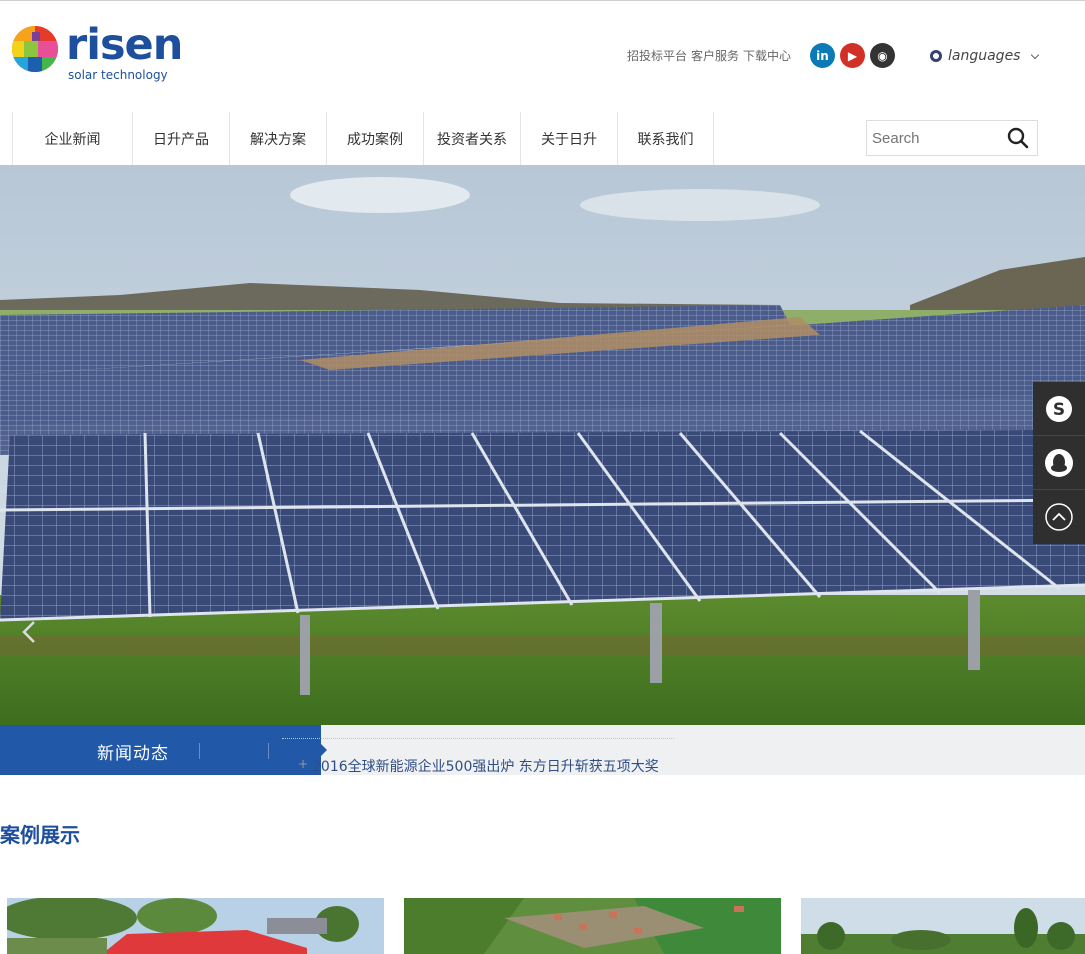 Image resolution: width=1085 pixels, height=954 pixels. I want to click on top-link-service: 客户服务, so click(715, 56).